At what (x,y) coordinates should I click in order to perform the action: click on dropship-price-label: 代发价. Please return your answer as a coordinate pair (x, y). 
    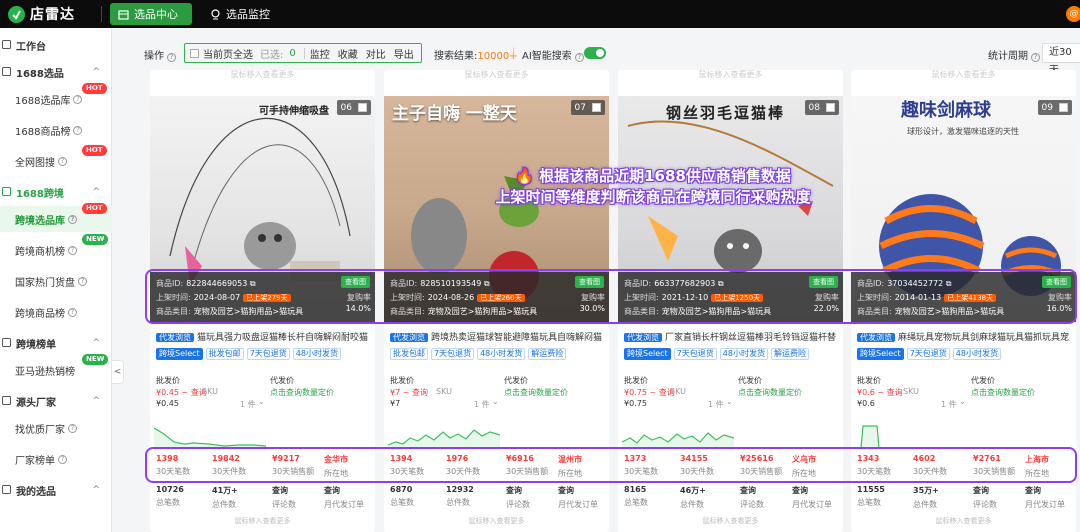
    Looking at the image, I should click on (750, 380).